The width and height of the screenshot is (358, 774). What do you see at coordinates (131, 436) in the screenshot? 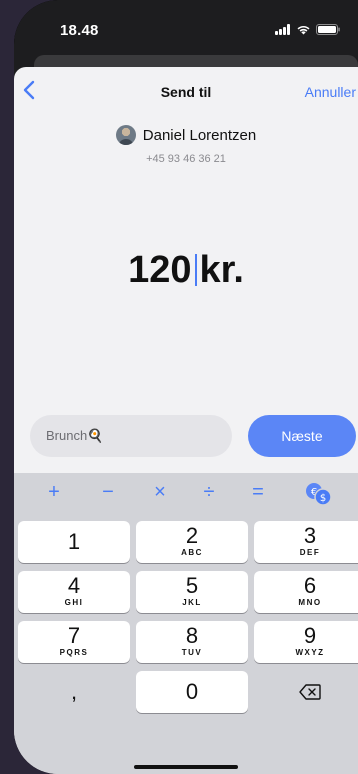
I see `message-input: Brunch🍳` at bounding box center [131, 436].